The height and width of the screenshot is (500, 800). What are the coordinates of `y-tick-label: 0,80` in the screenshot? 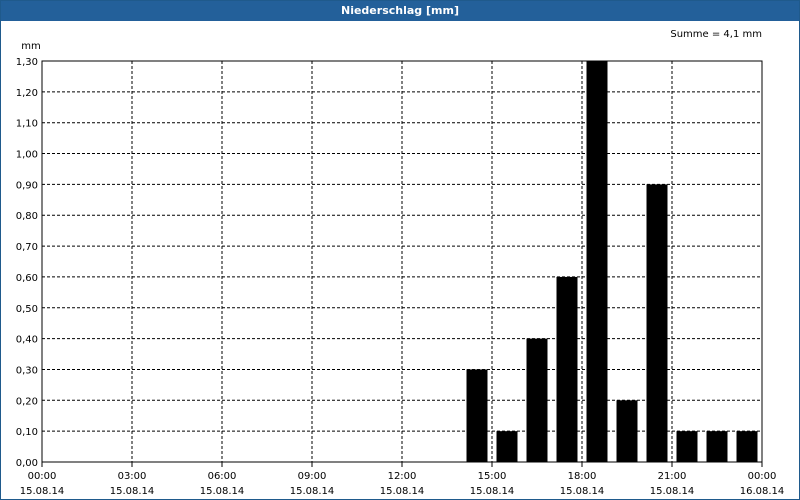 It's located at (27, 216).